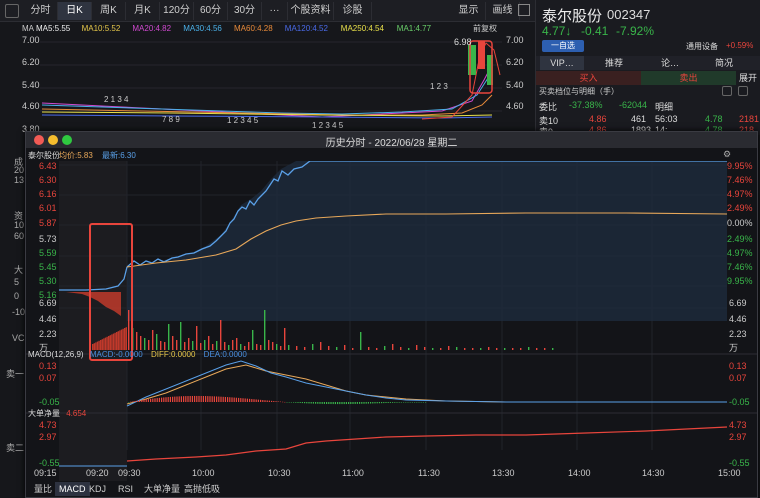 The width and height of the screenshot is (760, 498). I want to click on axis-label: 7.00, so click(515, 40).